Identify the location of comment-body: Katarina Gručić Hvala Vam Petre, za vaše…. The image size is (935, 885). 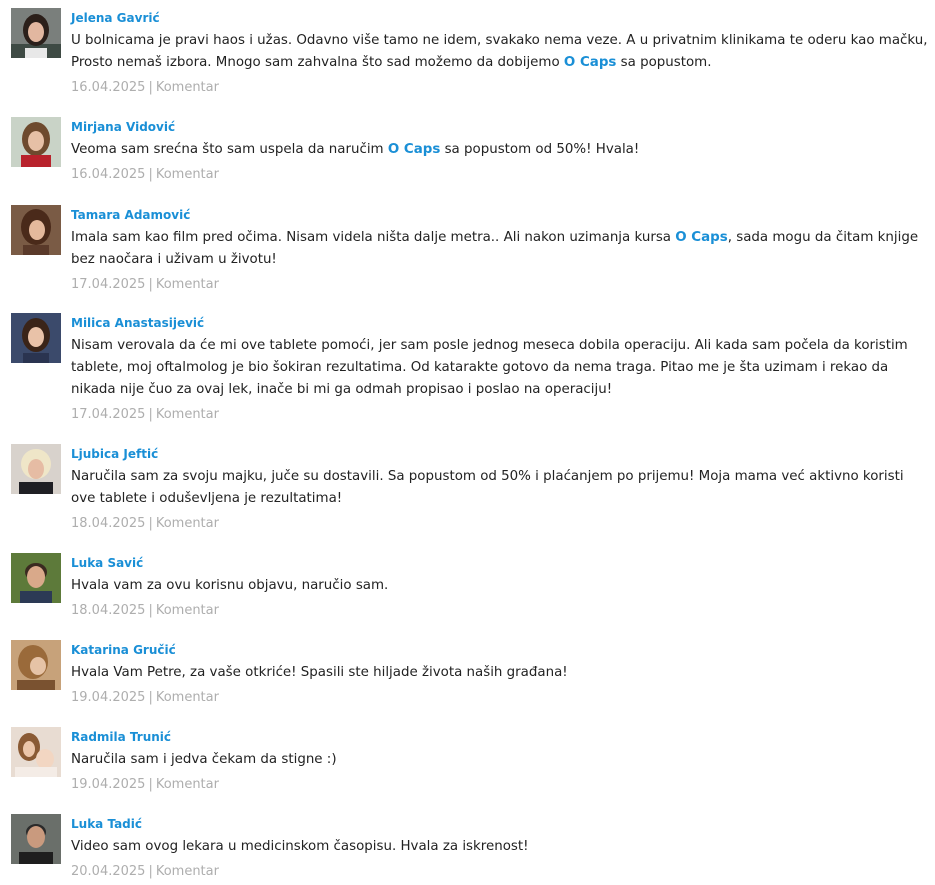
(500, 674).